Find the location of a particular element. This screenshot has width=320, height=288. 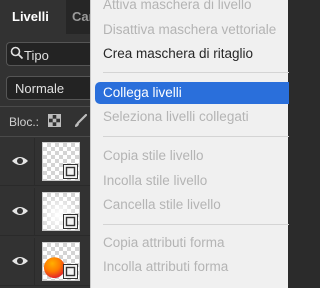

lock-label: Bloc.: is located at coordinates (24, 122).